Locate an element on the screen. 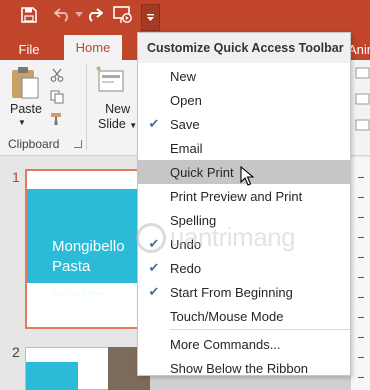  new-slide-label: Slide is located at coordinates (112, 124).